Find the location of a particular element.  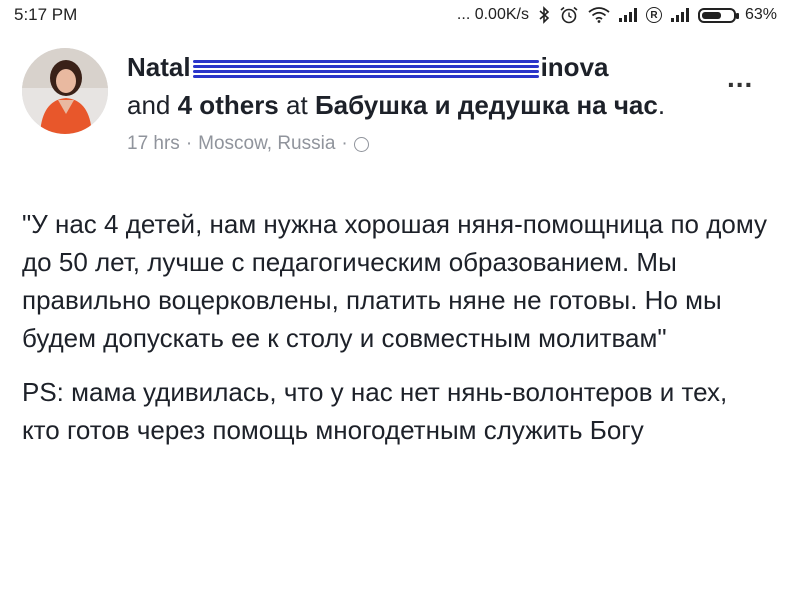

redaction-lines is located at coordinates (365, 69).